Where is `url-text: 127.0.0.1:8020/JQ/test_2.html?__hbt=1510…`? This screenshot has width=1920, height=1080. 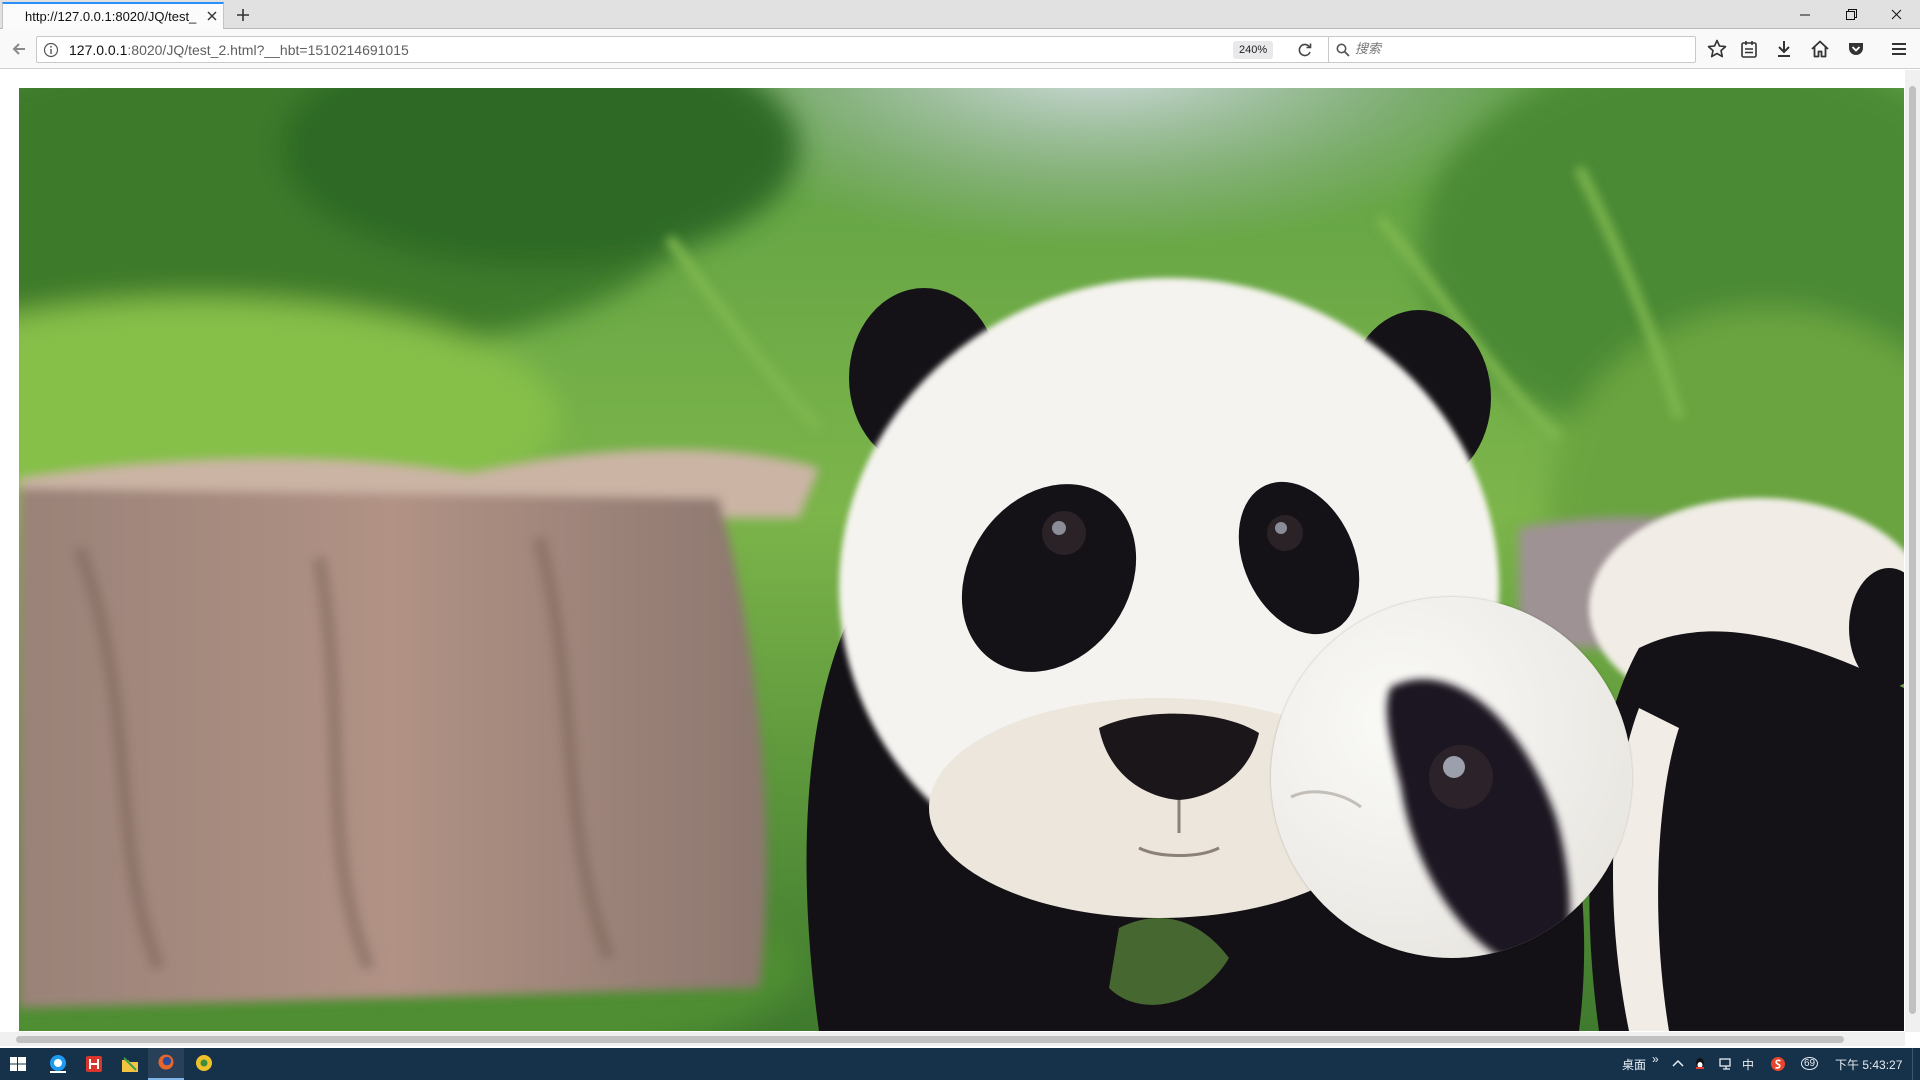 url-text: 127.0.0.1:8020/JQ/test_2.html?__hbt=1510… is located at coordinates (239, 50).